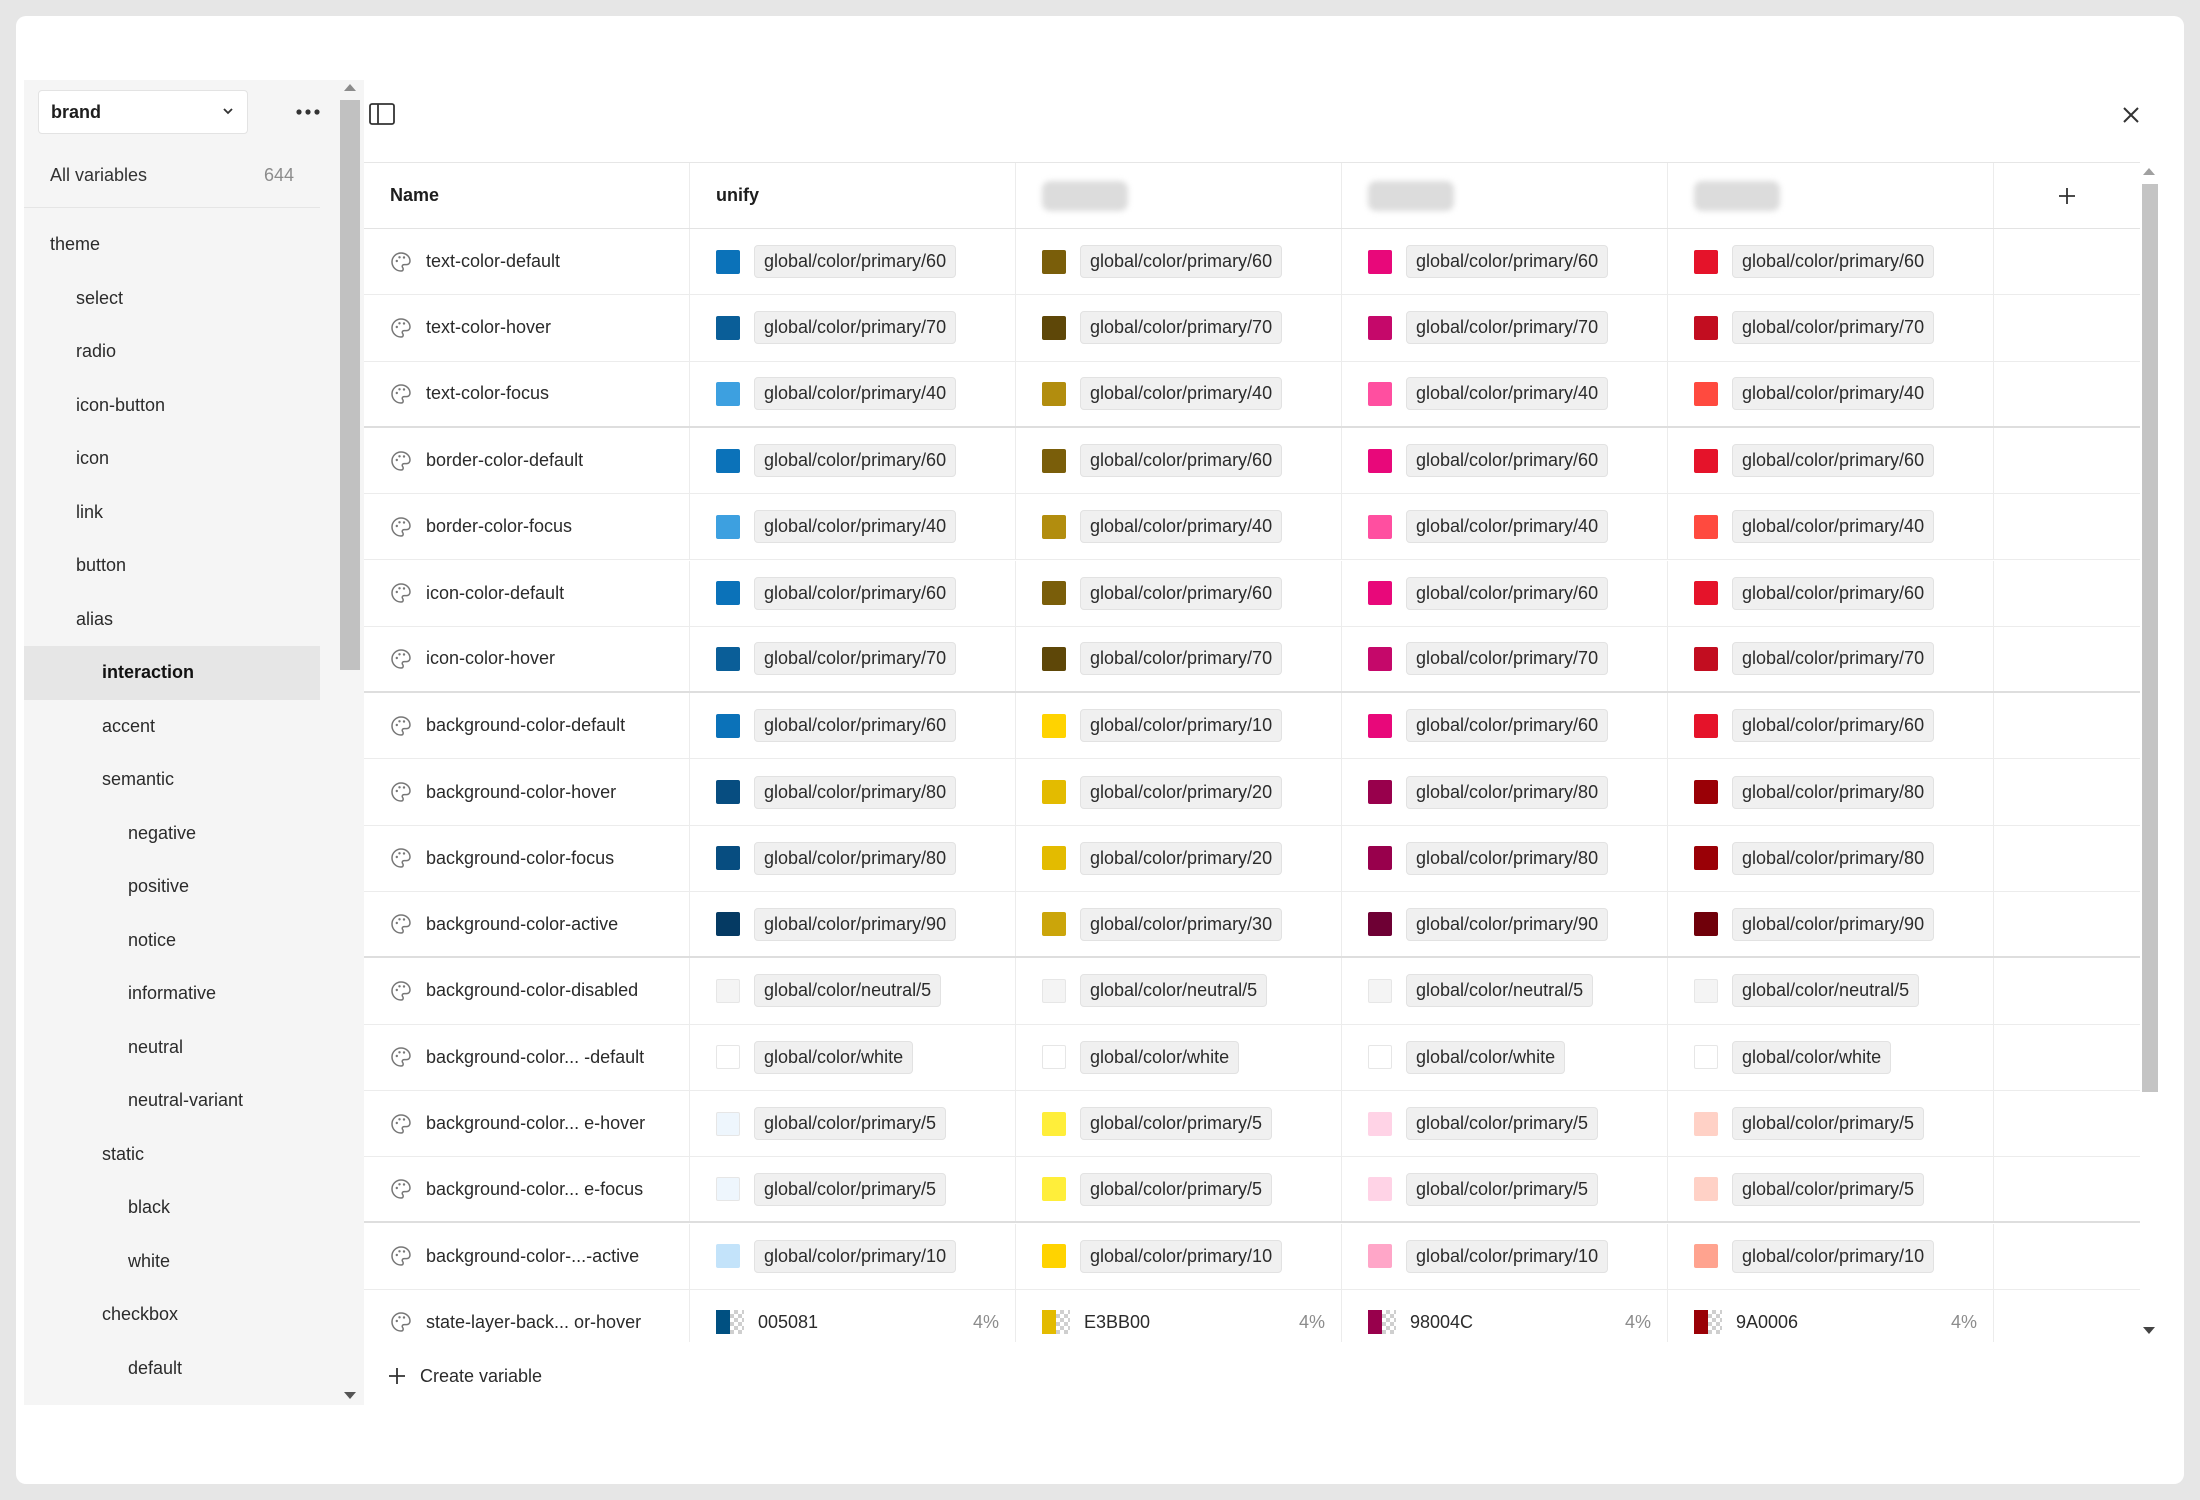 The image size is (2200, 1500). Describe the element at coordinates (1312, 1322) in the screenshot. I see `opacity-value: 4%` at that location.